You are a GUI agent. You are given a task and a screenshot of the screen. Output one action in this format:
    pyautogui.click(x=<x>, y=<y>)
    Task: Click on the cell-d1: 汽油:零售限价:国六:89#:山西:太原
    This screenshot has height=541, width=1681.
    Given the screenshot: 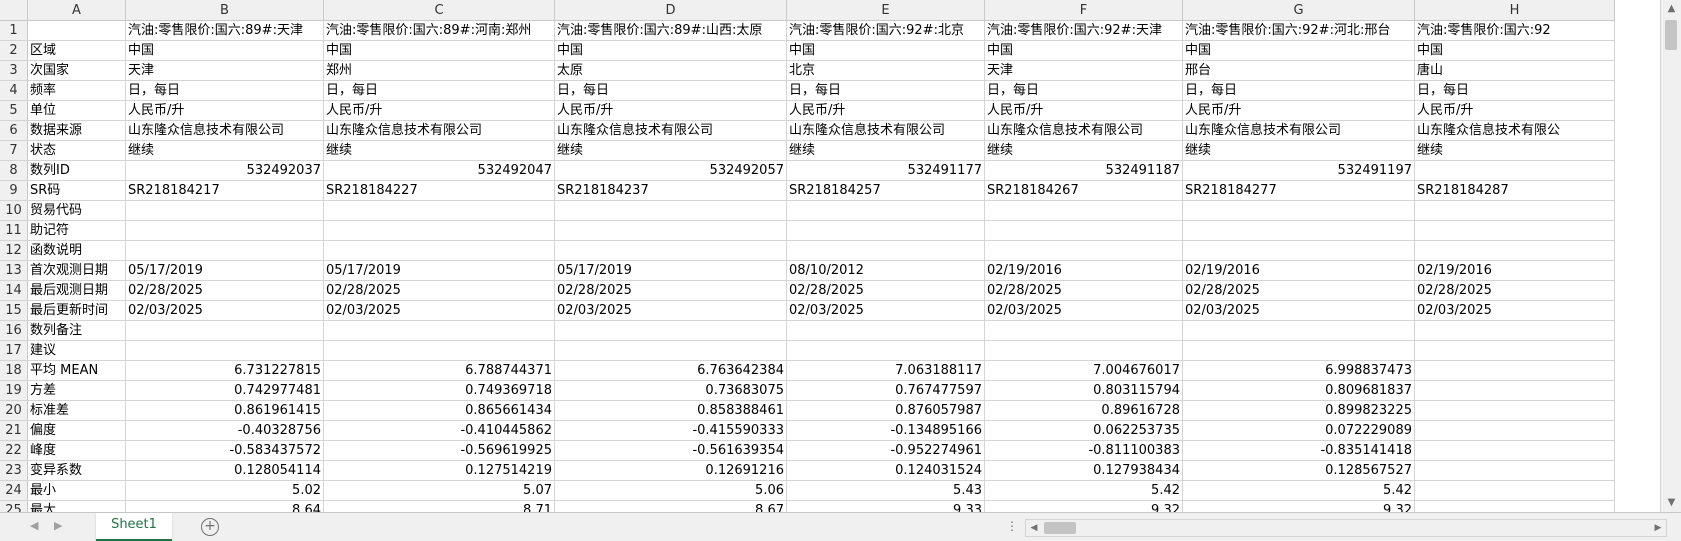 What is the action you would take?
    pyautogui.click(x=670, y=30)
    